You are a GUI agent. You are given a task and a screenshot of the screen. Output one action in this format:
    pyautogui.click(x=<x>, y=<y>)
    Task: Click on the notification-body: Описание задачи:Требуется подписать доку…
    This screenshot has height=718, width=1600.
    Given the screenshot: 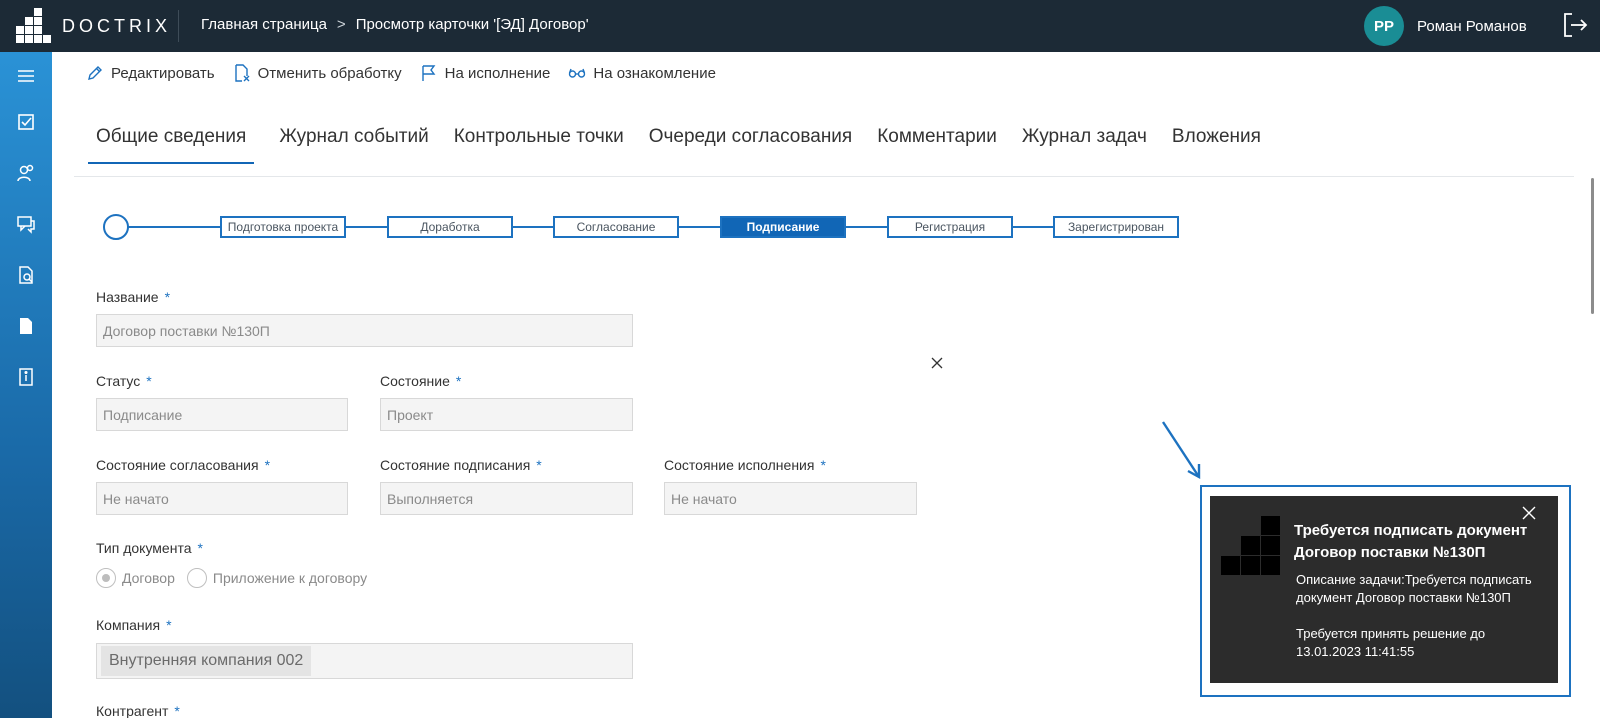 What is the action you would take?
    pyautogui.click(x=1421, y=616)
    